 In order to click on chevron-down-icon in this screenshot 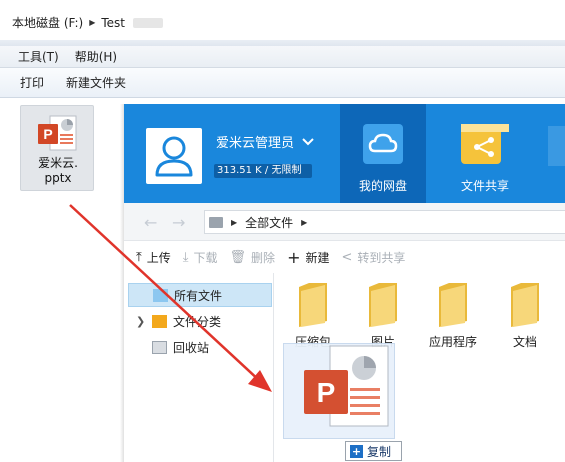, I will do `click(308, 141)`.